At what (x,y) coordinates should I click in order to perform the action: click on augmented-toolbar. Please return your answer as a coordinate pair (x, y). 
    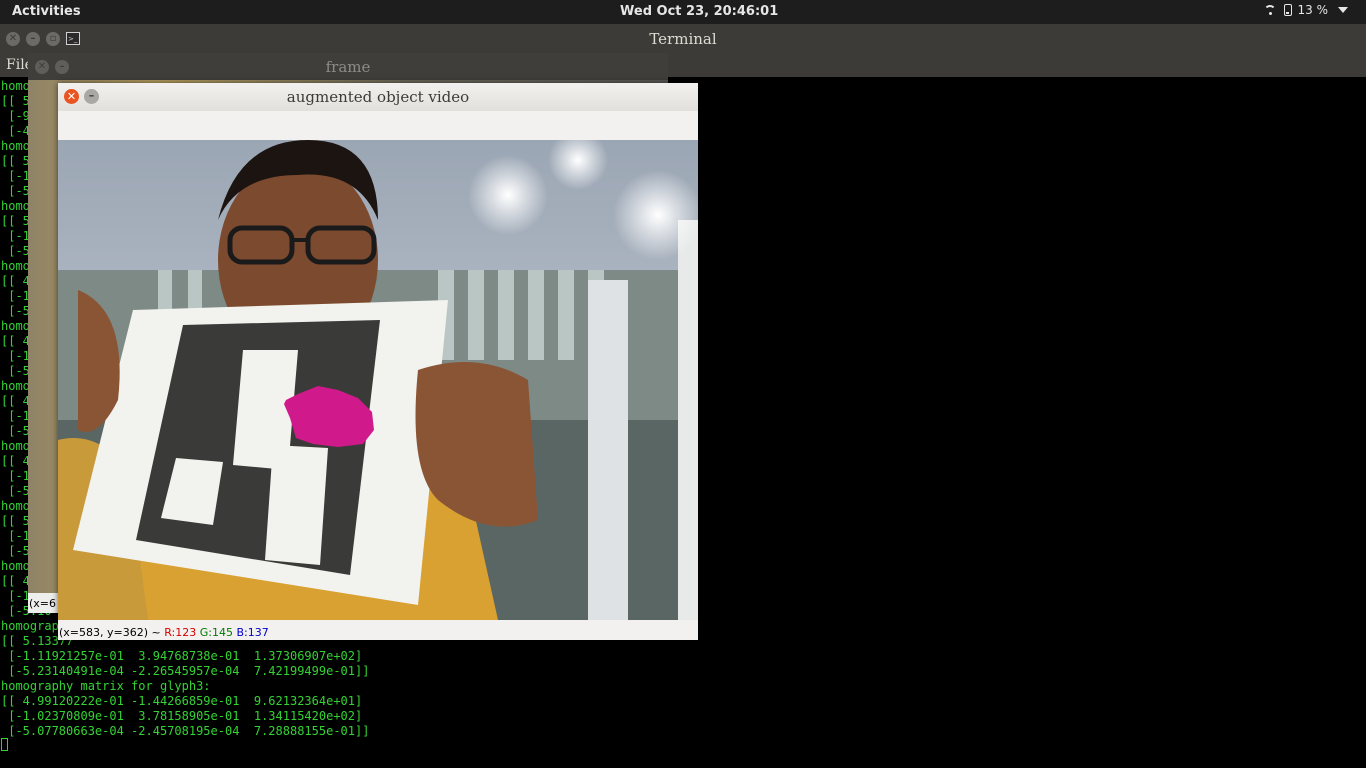
    Looking at the image, I should click on (378, 125).